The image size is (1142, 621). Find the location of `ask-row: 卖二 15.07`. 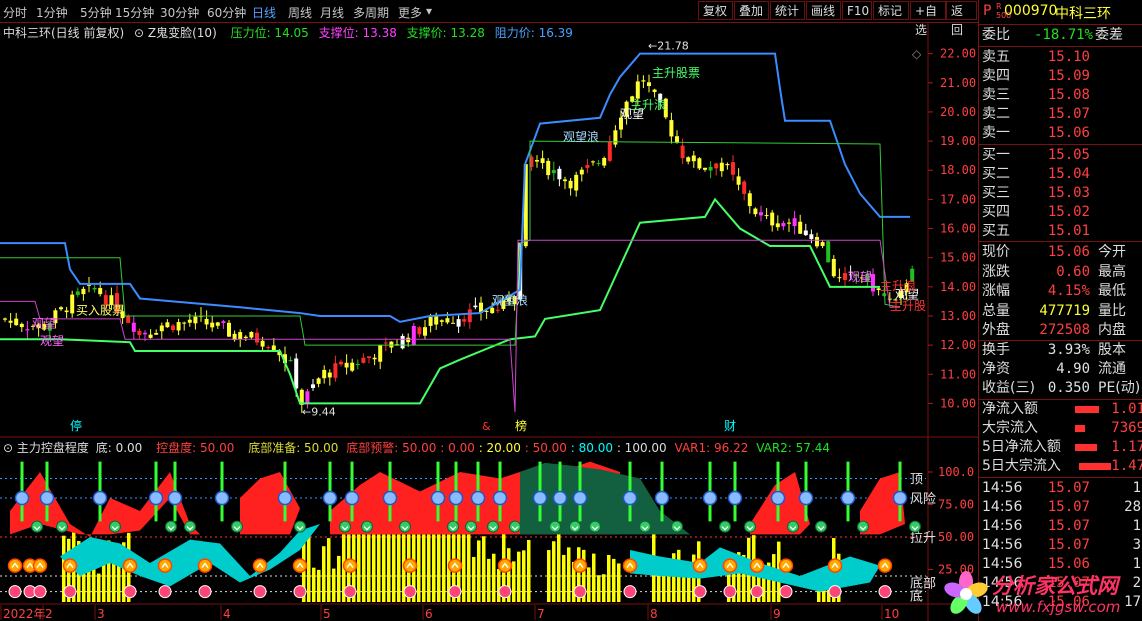

ask-row: 卖二 15.07 is located at coordinates (1060, 114).